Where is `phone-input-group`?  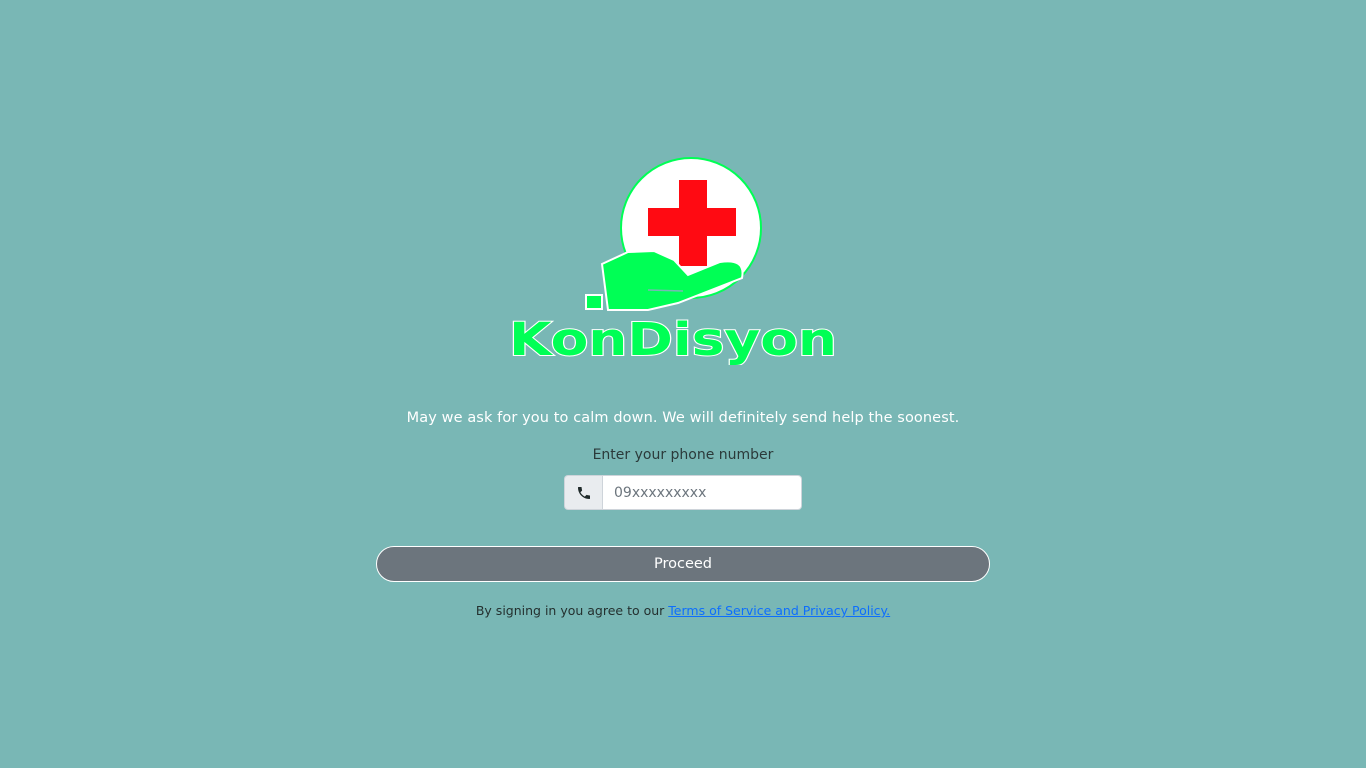 phone-input-group is located at coordinates (683, 492).